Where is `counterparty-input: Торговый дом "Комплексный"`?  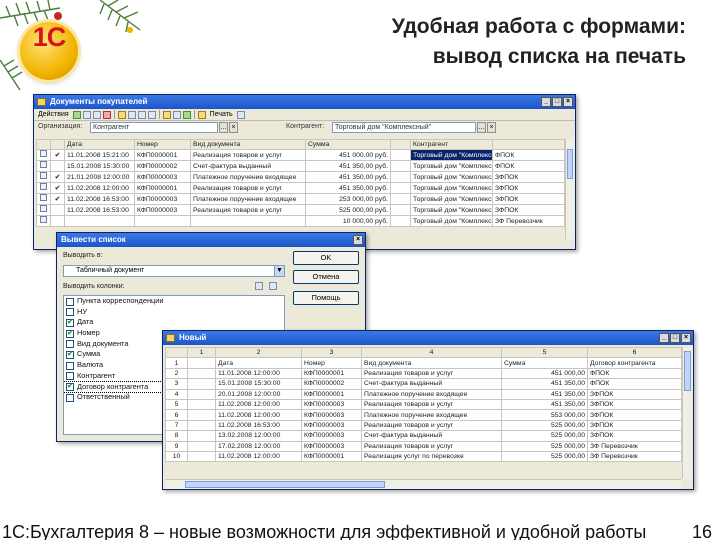 counterparty-input: Торговый дом "Комплексный" is located at coordinates (404, 127).